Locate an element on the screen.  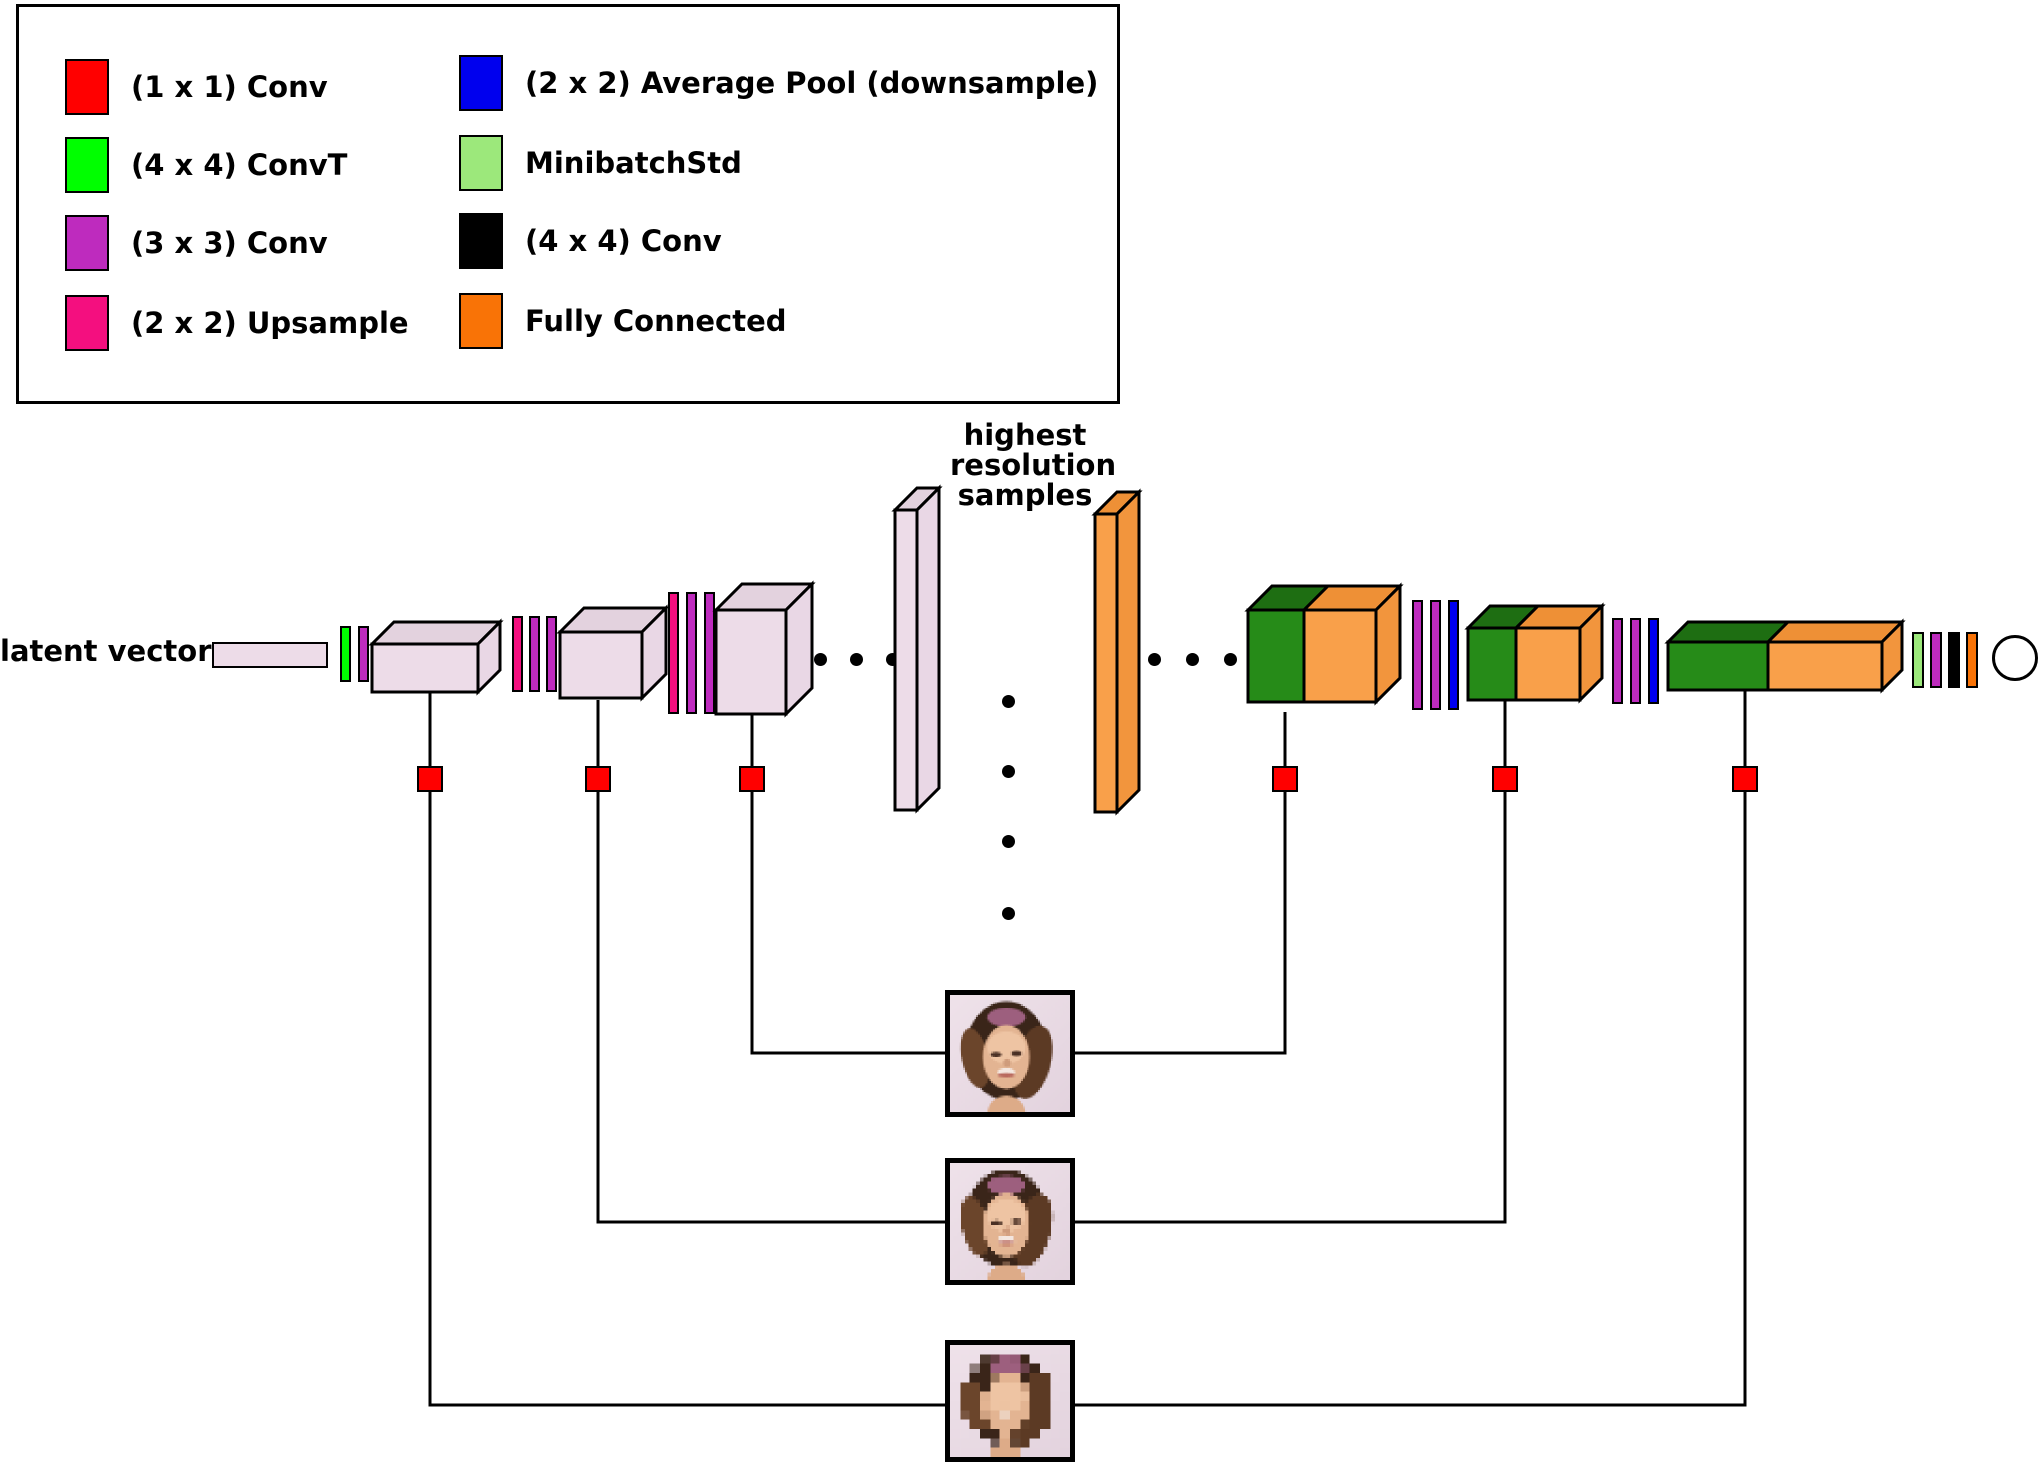
op-conv3x3-gen2-a is located at coordinates (534, 654).